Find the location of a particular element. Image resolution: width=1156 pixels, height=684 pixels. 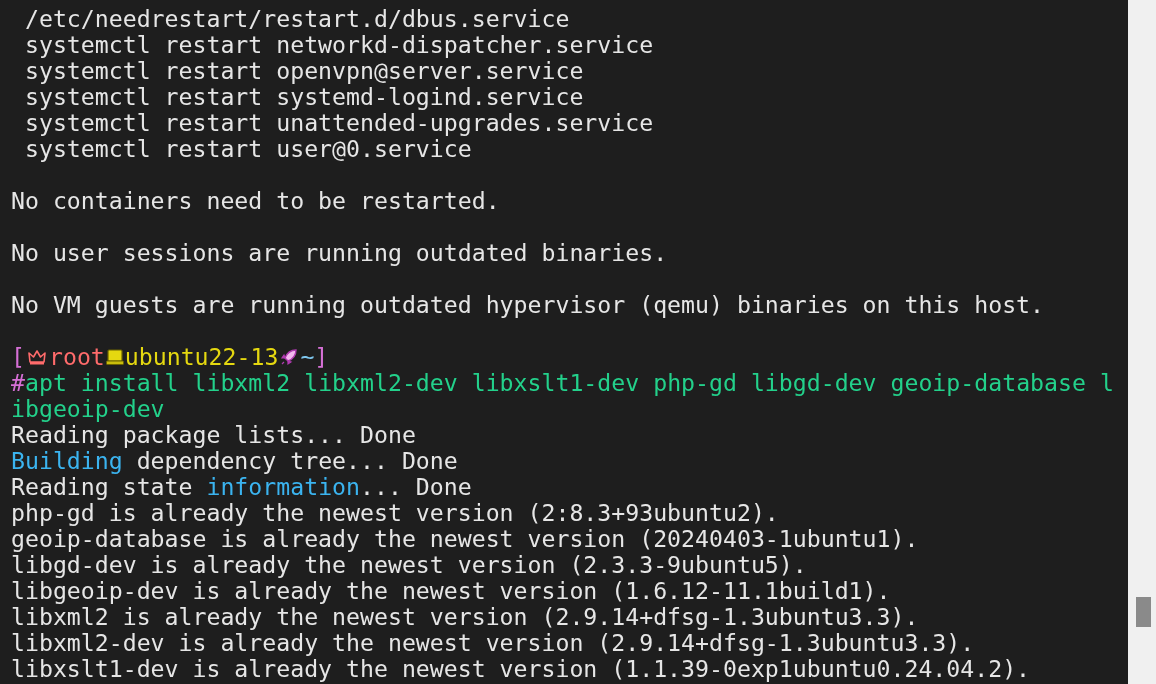

output-text: apt install libxml2 libxml2-dev libxslt1-dev php-gd libgd-dev geoip-database l is located at coordinates (569, 383).